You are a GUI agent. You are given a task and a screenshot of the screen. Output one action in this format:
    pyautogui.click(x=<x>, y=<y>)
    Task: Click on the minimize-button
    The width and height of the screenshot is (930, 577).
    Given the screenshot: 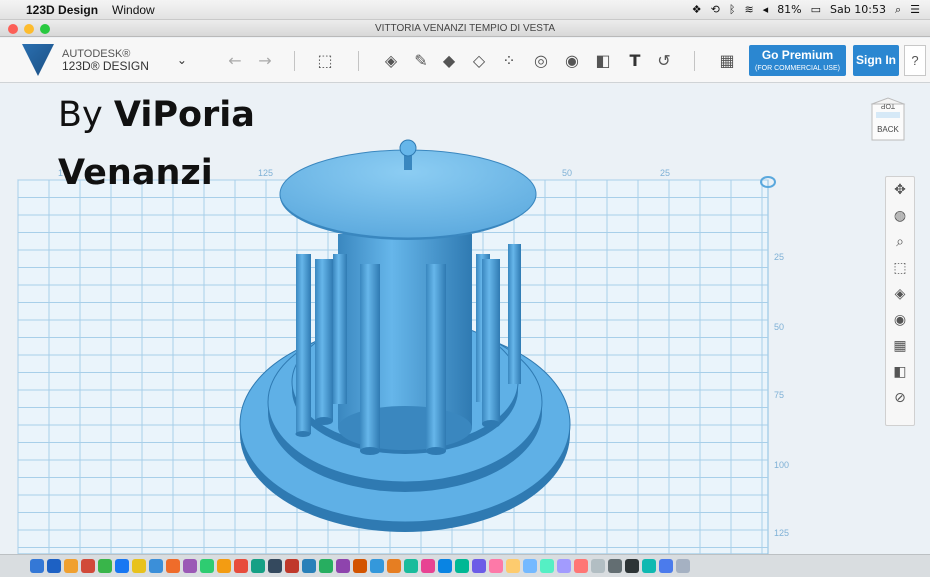 What is the action you would take?
    pyautogui.click(x=29, y=29)
    